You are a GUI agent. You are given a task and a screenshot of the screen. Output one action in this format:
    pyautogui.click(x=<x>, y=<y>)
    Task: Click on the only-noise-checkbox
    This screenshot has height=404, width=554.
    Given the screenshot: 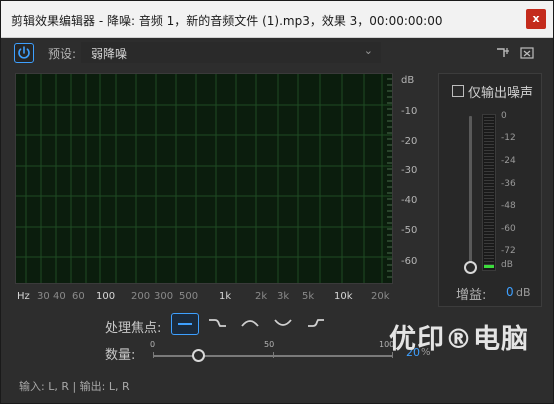 What is the action you would take?
    pyautogui.click(x=458, y=91)
    